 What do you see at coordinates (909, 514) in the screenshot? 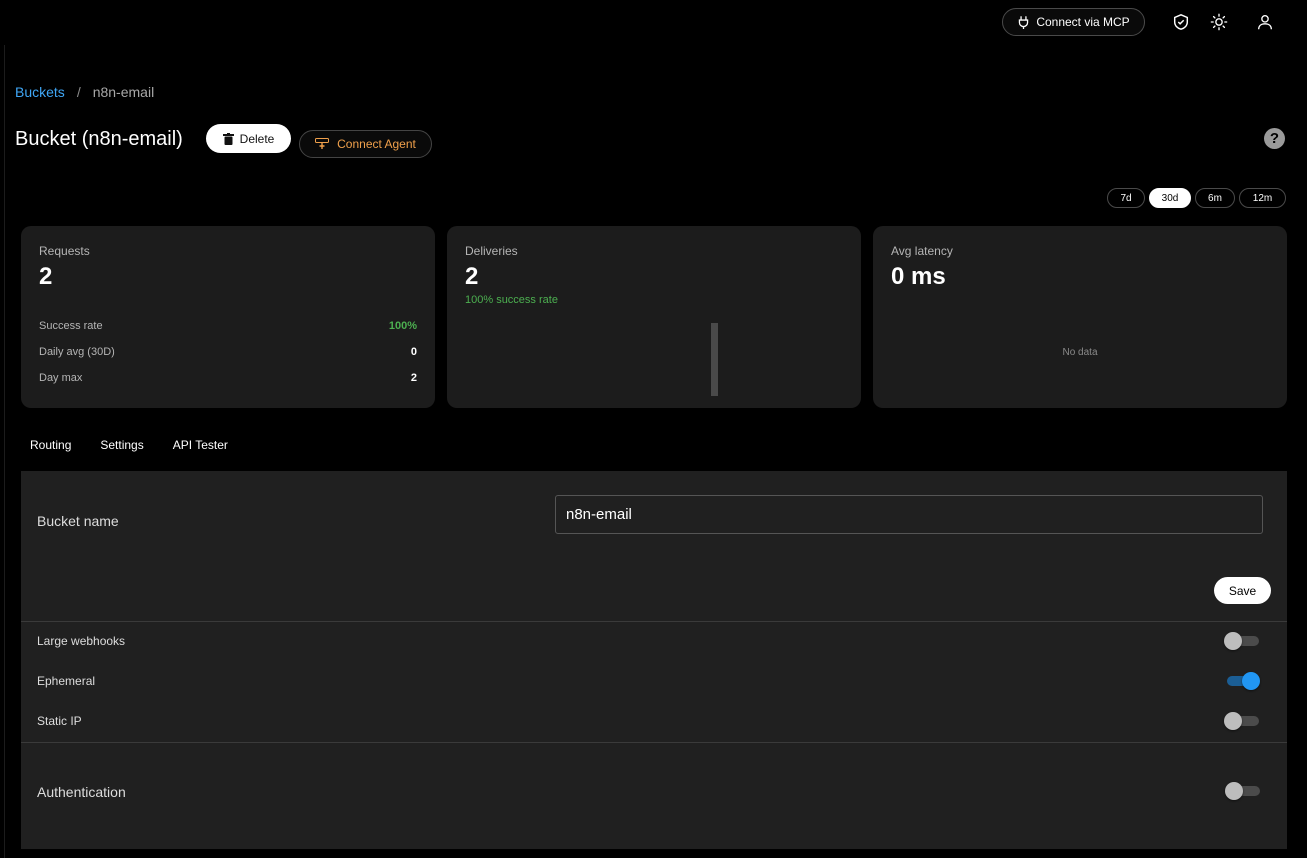
I see `bucket-name-input` at bounding box center [909, 514].